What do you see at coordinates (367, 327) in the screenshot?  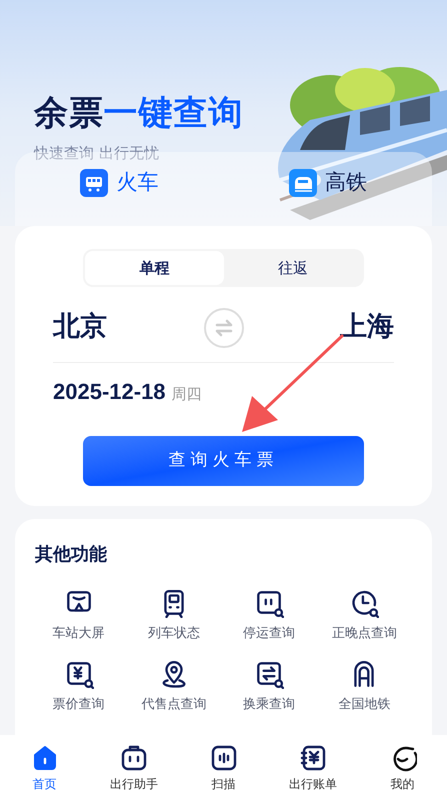 I see `arrival-city: 上海` at bounding box center [367, 327].